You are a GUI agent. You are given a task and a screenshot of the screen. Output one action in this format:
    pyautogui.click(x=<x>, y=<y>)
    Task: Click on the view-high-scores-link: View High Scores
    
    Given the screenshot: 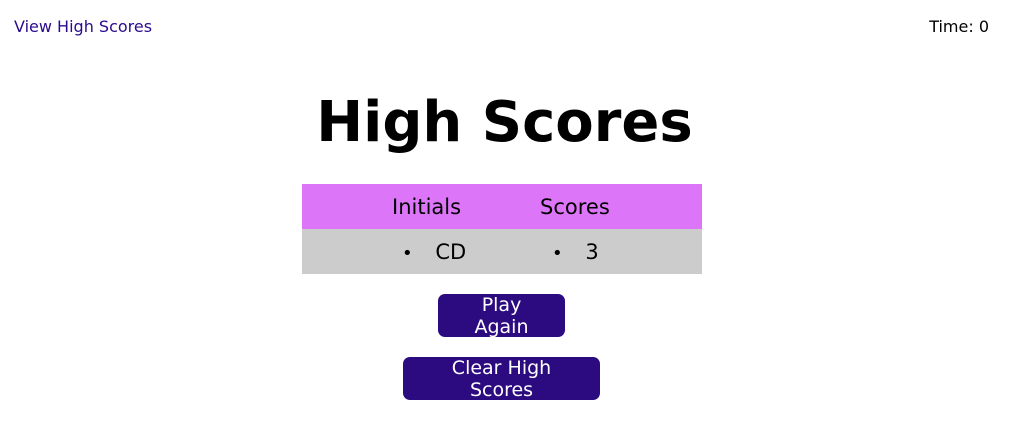 What is the action you would take?
    pyautogui.click(x=83, y=26)
    